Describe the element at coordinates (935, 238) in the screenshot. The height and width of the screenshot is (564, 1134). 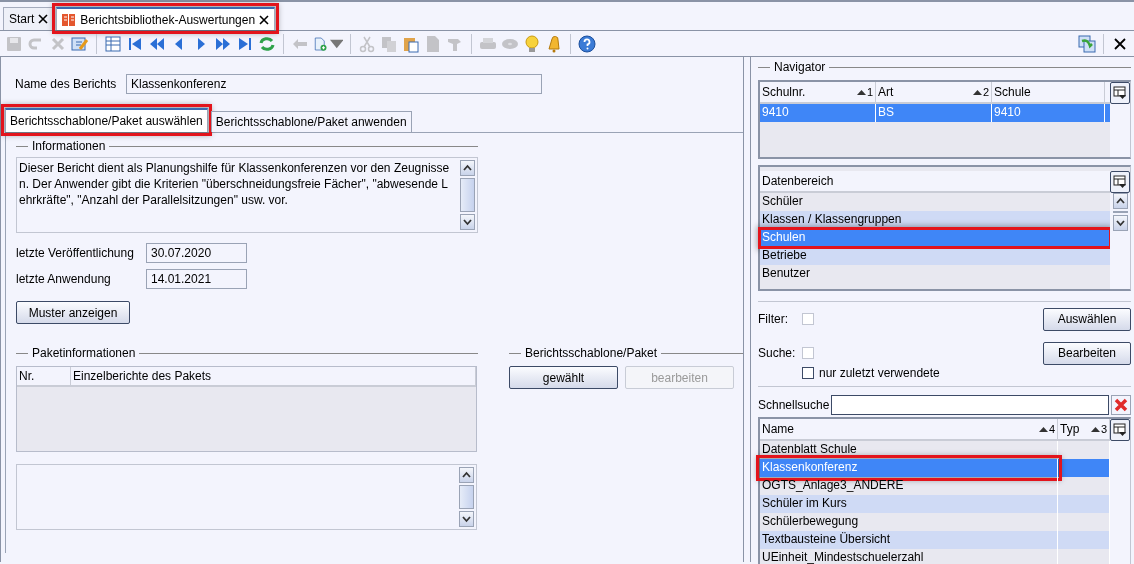
I see `list-item: Schulen` at that location.